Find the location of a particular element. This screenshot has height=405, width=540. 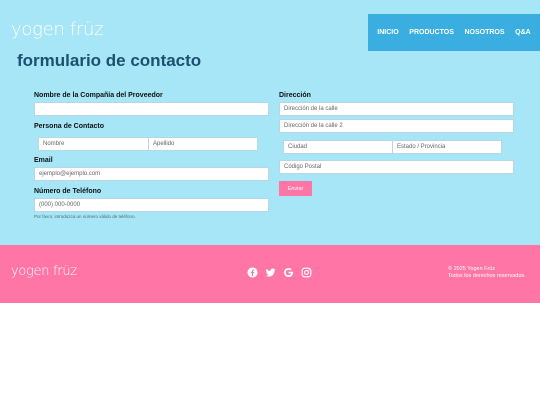

company-field is located at coordinates (151, 109).